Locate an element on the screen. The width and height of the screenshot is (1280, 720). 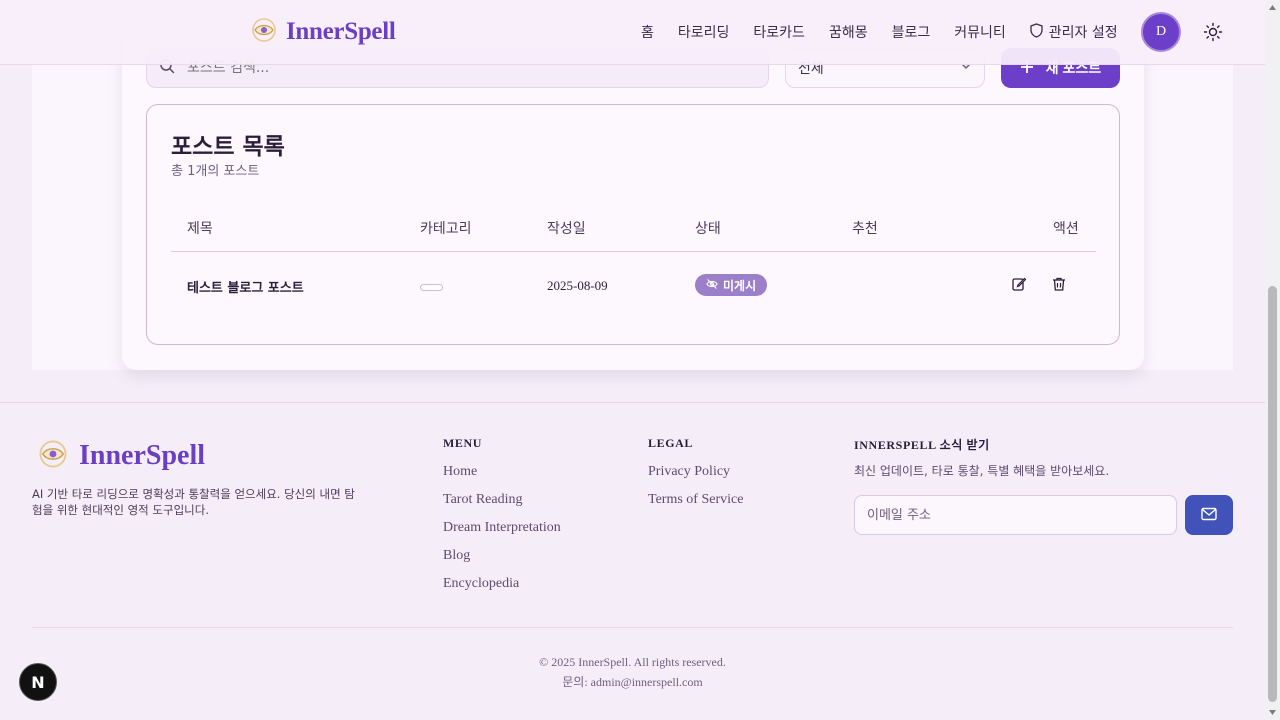
nav-admin-settings: 관리자 설정 is located at coordinates (1074, 32).